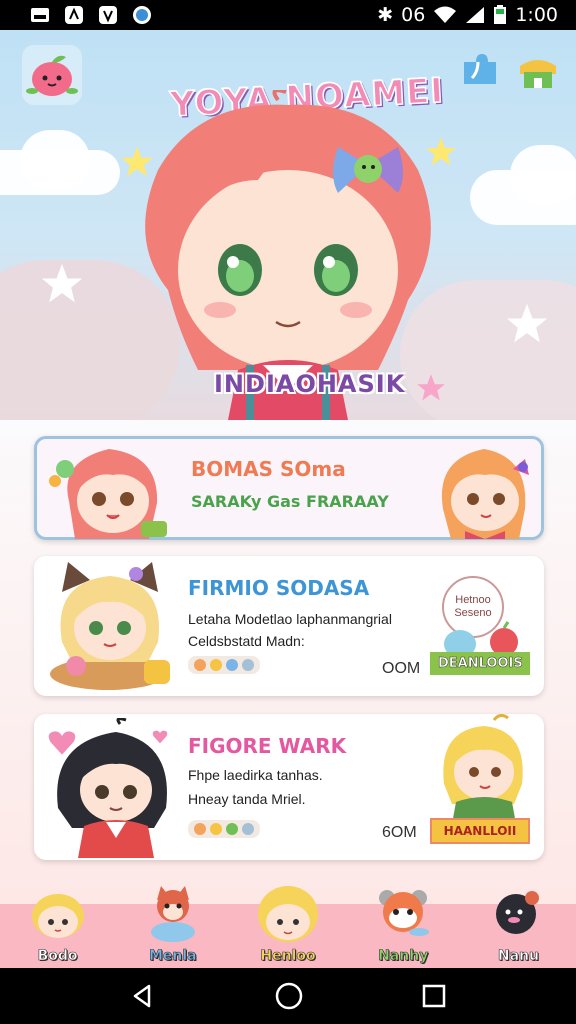  Describe the element at coordinates (74, 15) in the screenshot. I see `app-notification-icon` at that location.